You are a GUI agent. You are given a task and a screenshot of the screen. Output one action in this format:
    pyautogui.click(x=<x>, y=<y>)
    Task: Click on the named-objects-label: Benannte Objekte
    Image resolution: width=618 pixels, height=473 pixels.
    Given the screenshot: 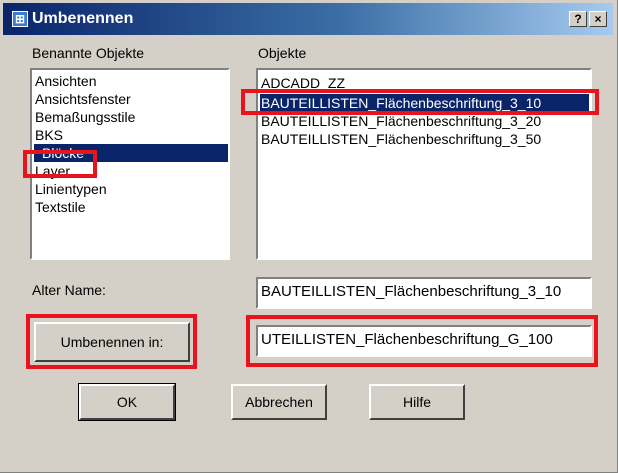 What is the action you would take?
    pyautogui.click(x=88, y=53)
    